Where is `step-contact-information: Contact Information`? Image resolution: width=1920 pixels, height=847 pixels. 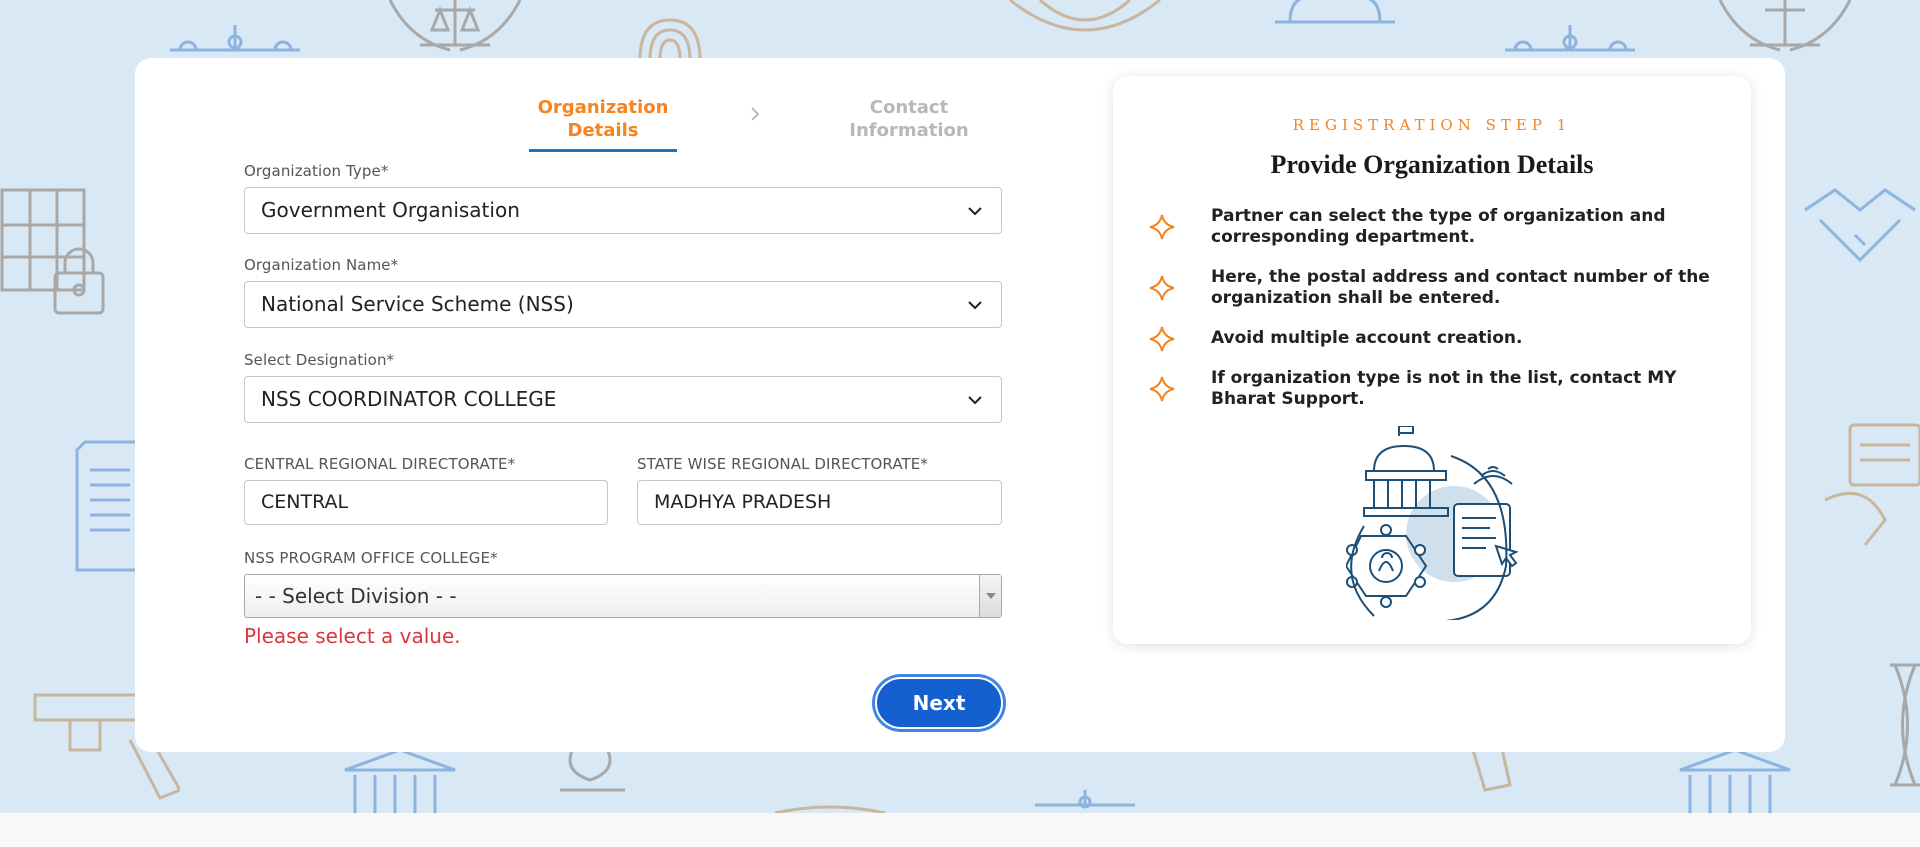 step-contact-information: Contact Information is located at coordinates (909, 119).